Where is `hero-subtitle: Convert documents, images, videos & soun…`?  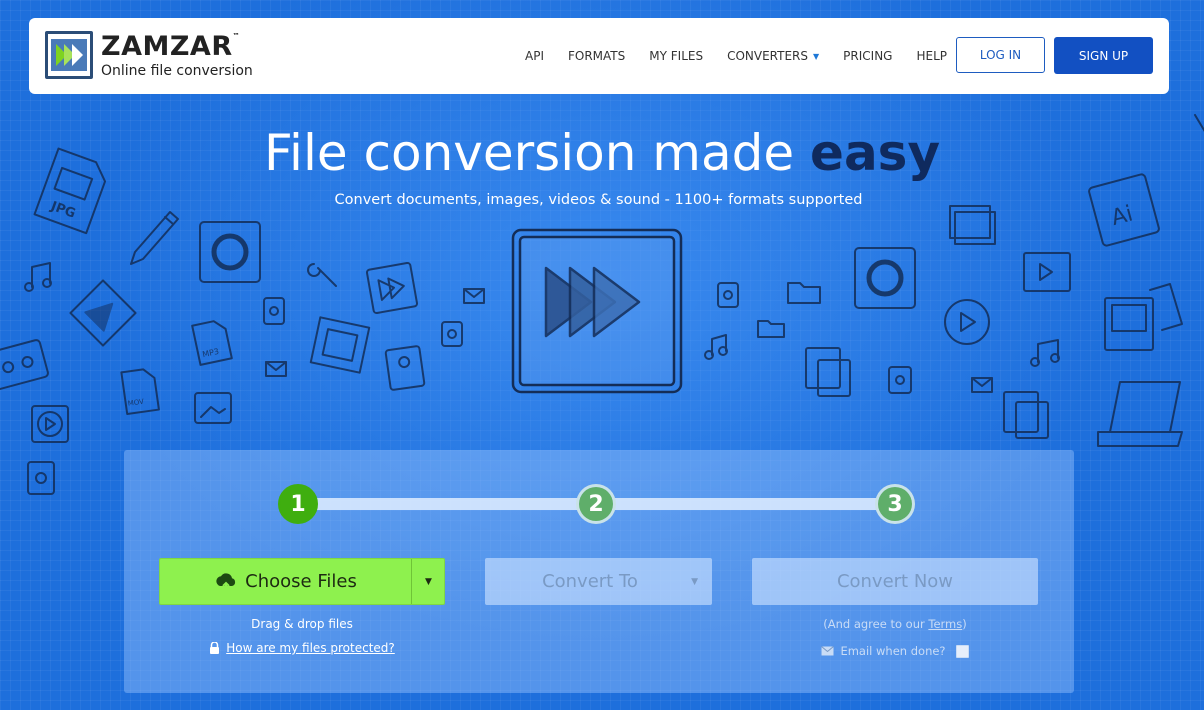
hero-subtitle: Convert documents, images, videos & soun… is located at coordinates (598, 200).